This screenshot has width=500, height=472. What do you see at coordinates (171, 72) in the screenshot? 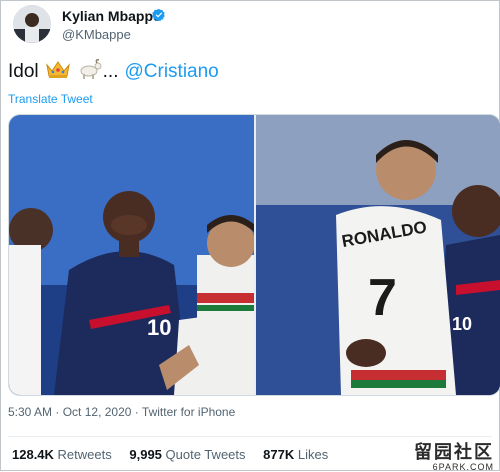
I see `mention-link: @Cristiano` at bounding box center [171, 72].